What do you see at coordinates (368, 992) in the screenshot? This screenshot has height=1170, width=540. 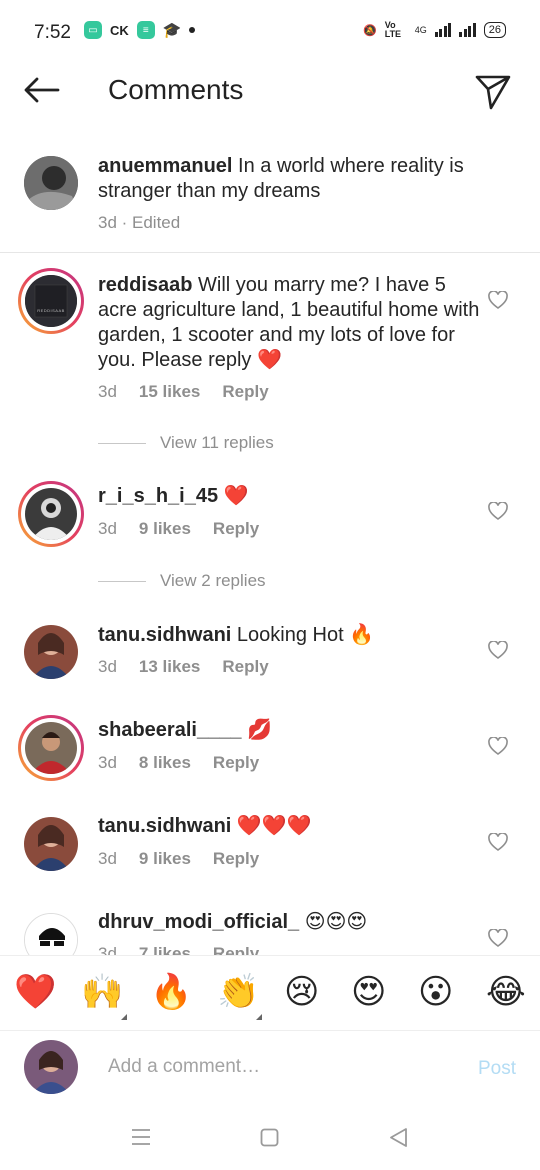 I see `emoji-heart-eyes-button: 😍` at bounding box center [368, 992].